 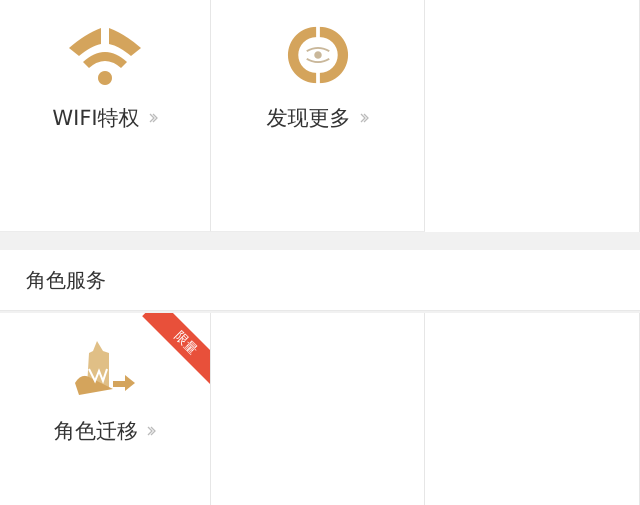 I want to click on tile-label: 角色迁移, so click(x=96, y=431).